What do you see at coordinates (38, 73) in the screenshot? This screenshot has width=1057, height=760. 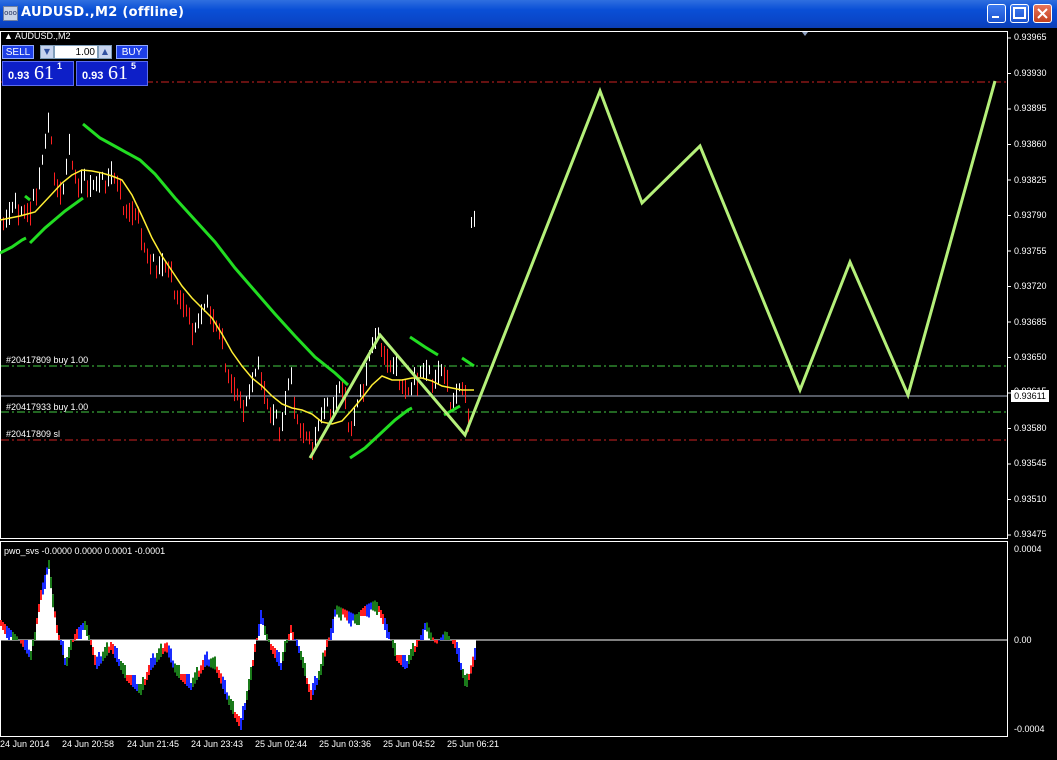 I see `sell-price-box: 0.93 61 1` at bounding box center [38, 73].